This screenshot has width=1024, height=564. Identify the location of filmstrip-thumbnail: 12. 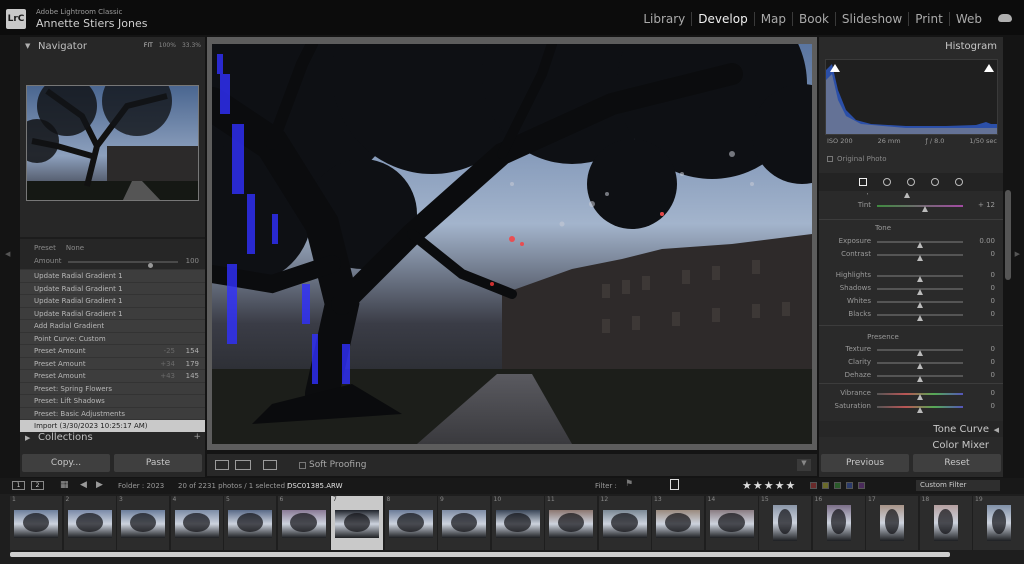
(624, 523).